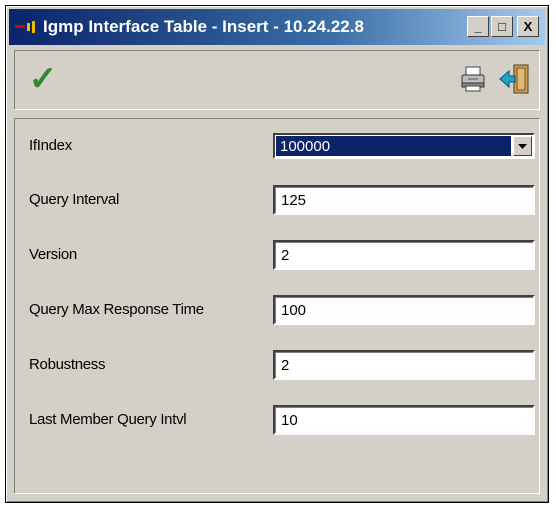  Describe the element at coordinates (393, 146) in the screenshot. I see `ifindex-selected-value: 100000` at that location.